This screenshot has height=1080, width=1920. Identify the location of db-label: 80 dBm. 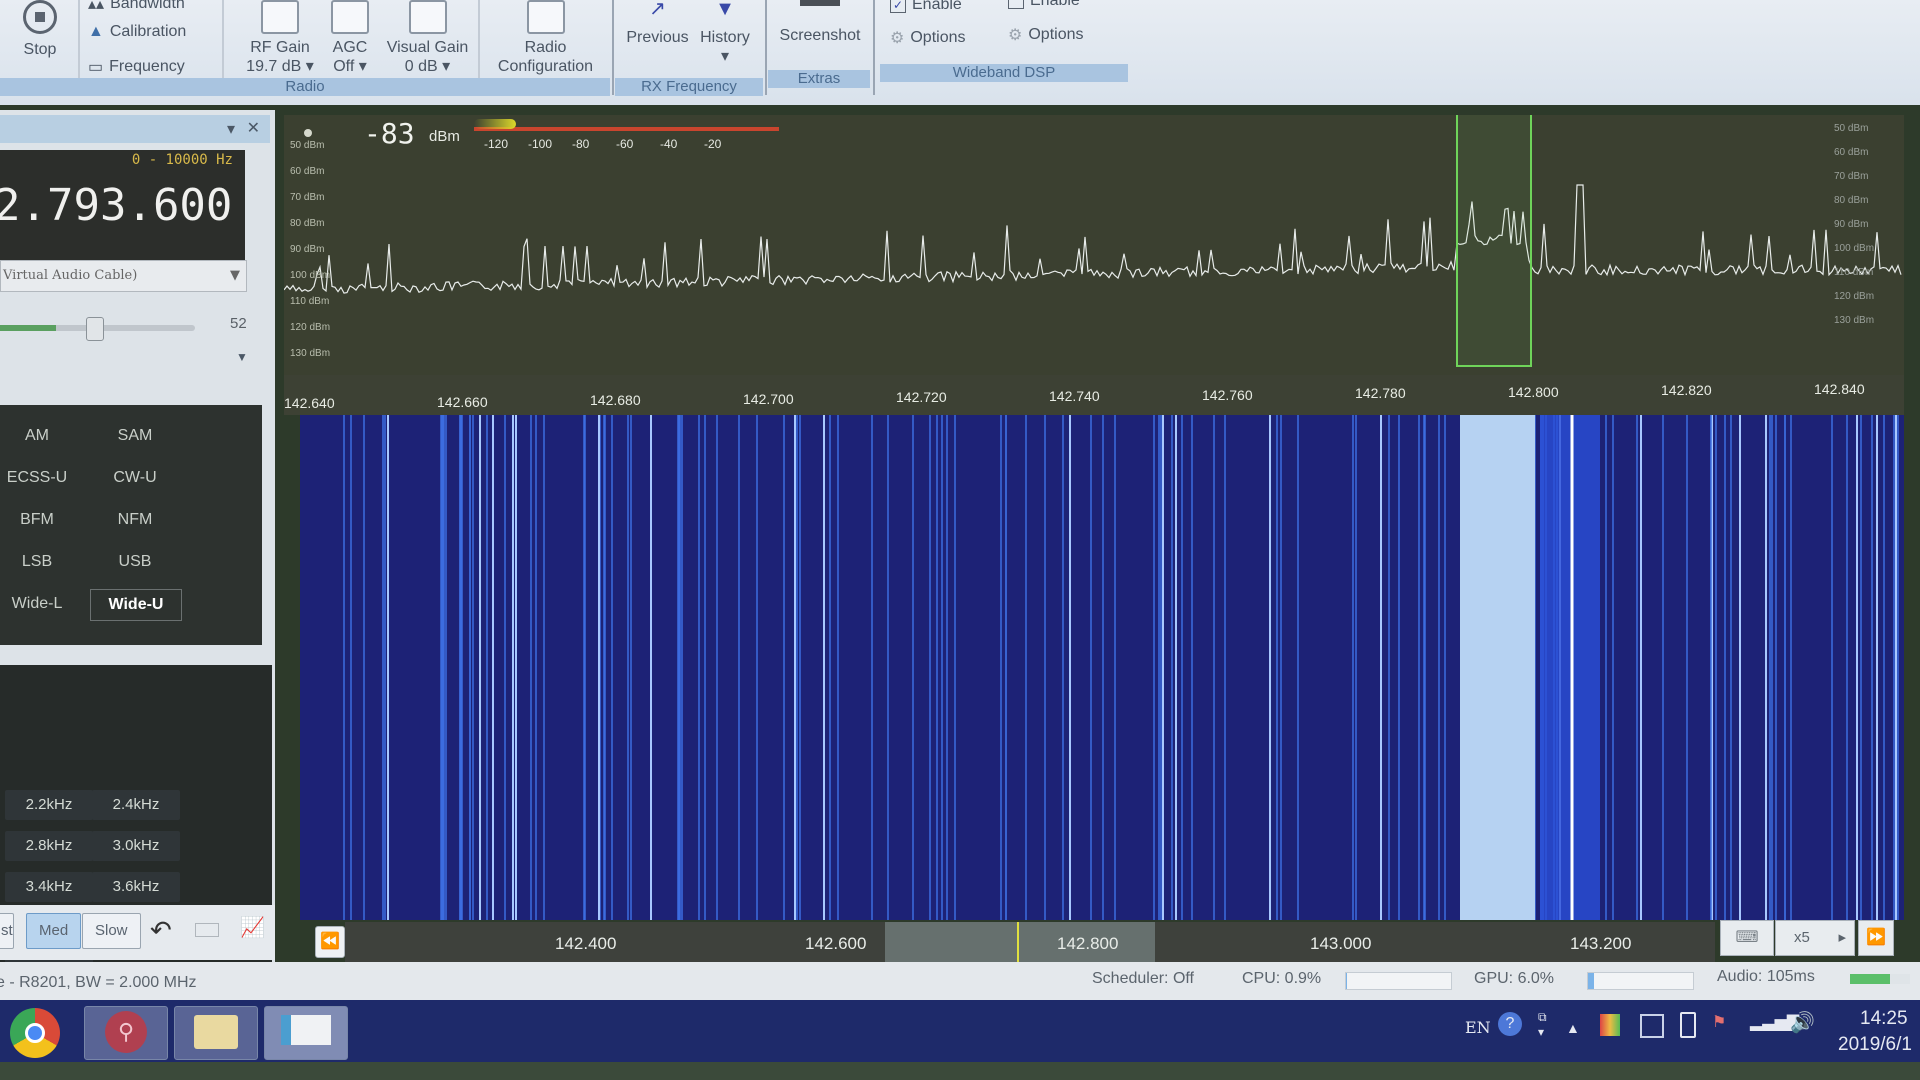
(1851, 200).